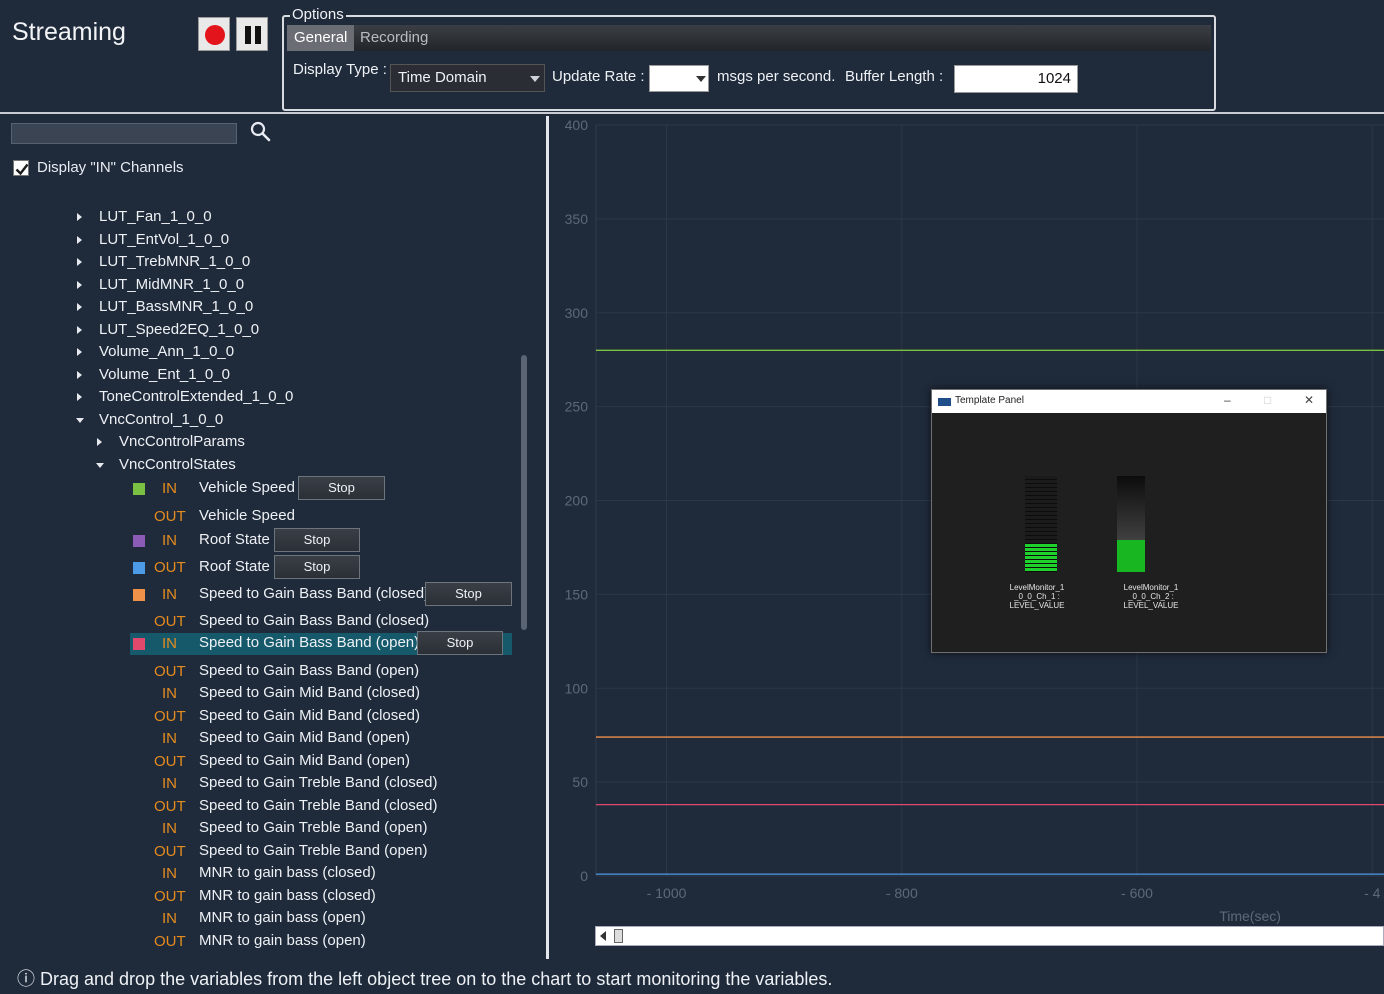  Describe the element at coordinates (321, 38) in the screenshot. I see `tab-general: General` at that location.